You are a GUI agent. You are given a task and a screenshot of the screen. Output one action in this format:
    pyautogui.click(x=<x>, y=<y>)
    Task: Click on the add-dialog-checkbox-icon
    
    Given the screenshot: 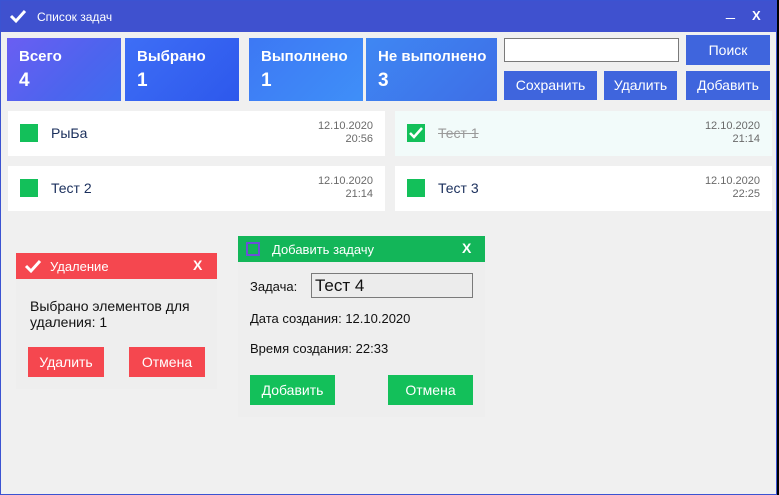 What is the action you would take?
    pyautogui.click(x=253, y=249)
    